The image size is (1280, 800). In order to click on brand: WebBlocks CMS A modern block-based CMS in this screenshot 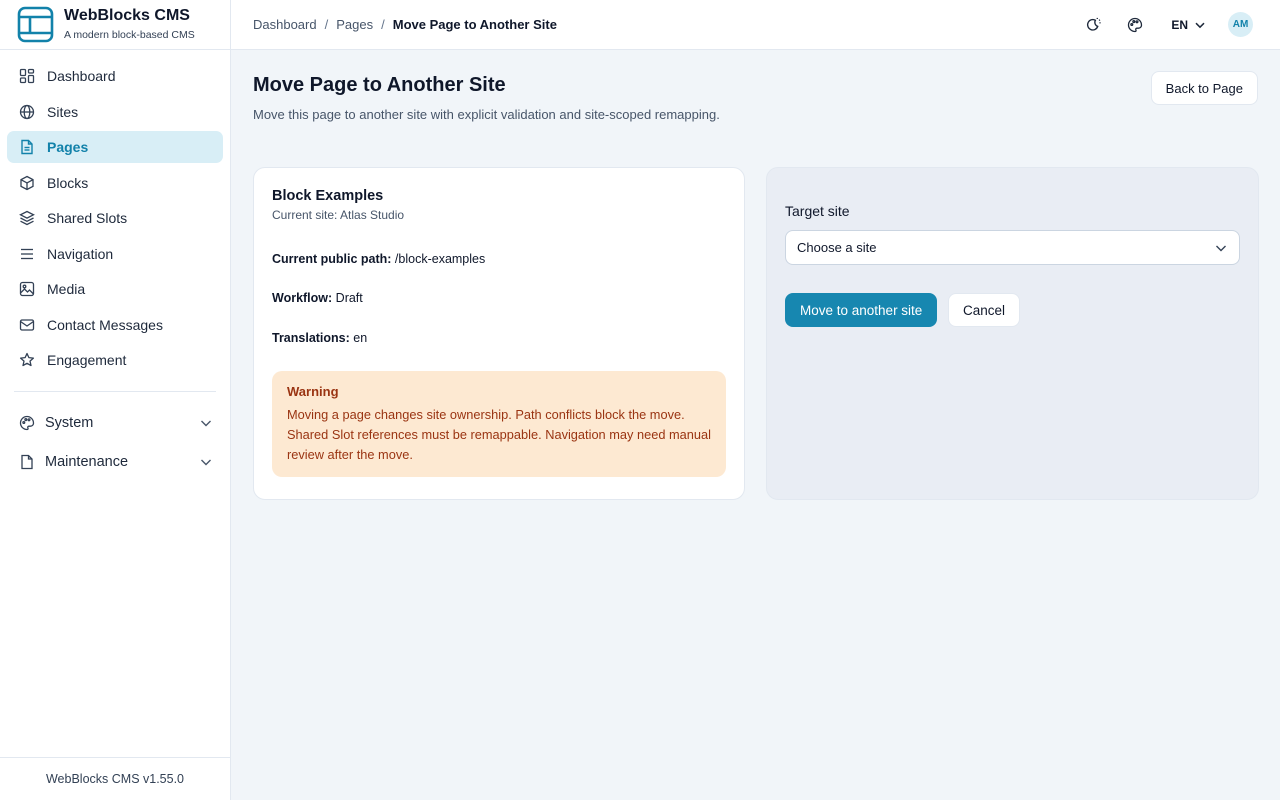, I will do `click(115, 25)`.